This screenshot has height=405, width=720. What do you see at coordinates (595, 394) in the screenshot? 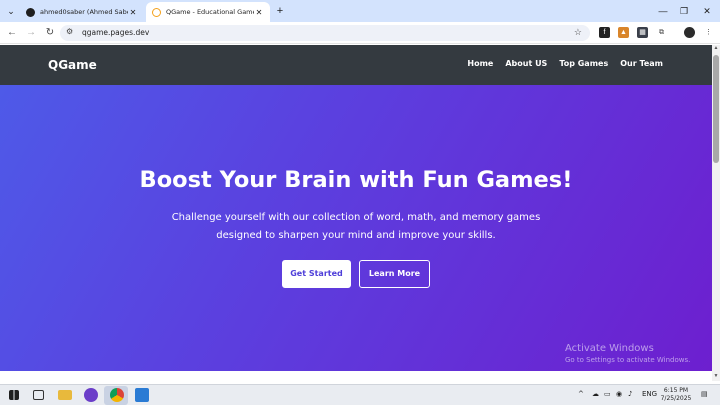
I see `onedrive-icon: ☁` at bounding box center [595, 394].